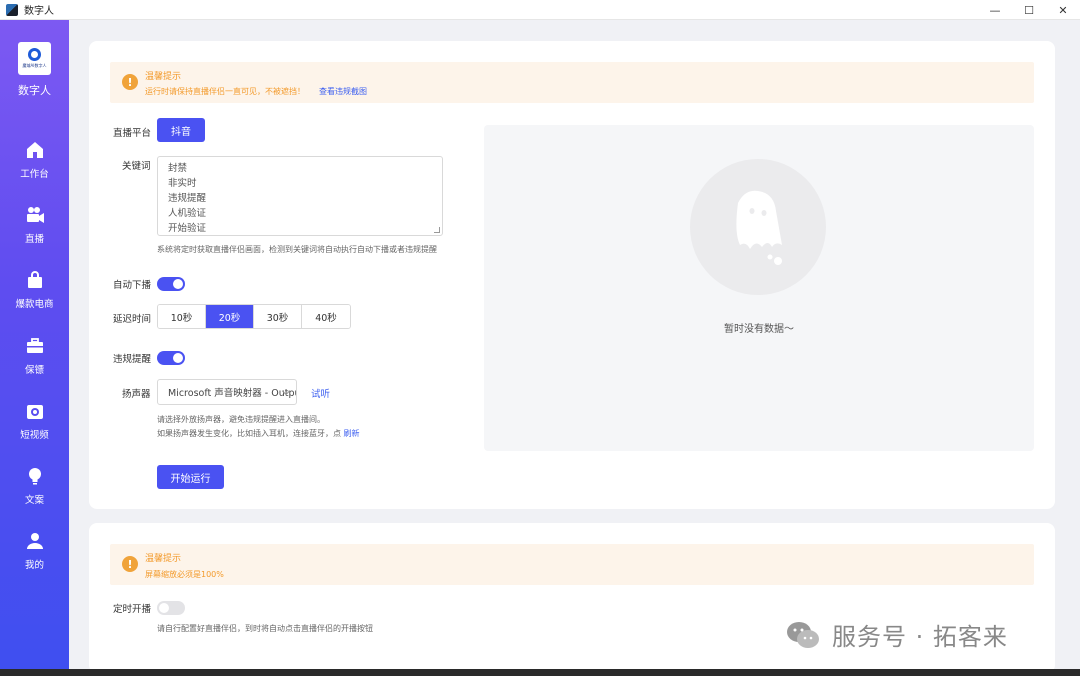  I want to click on delay-option-40s: 40秒, so click(326, 316).